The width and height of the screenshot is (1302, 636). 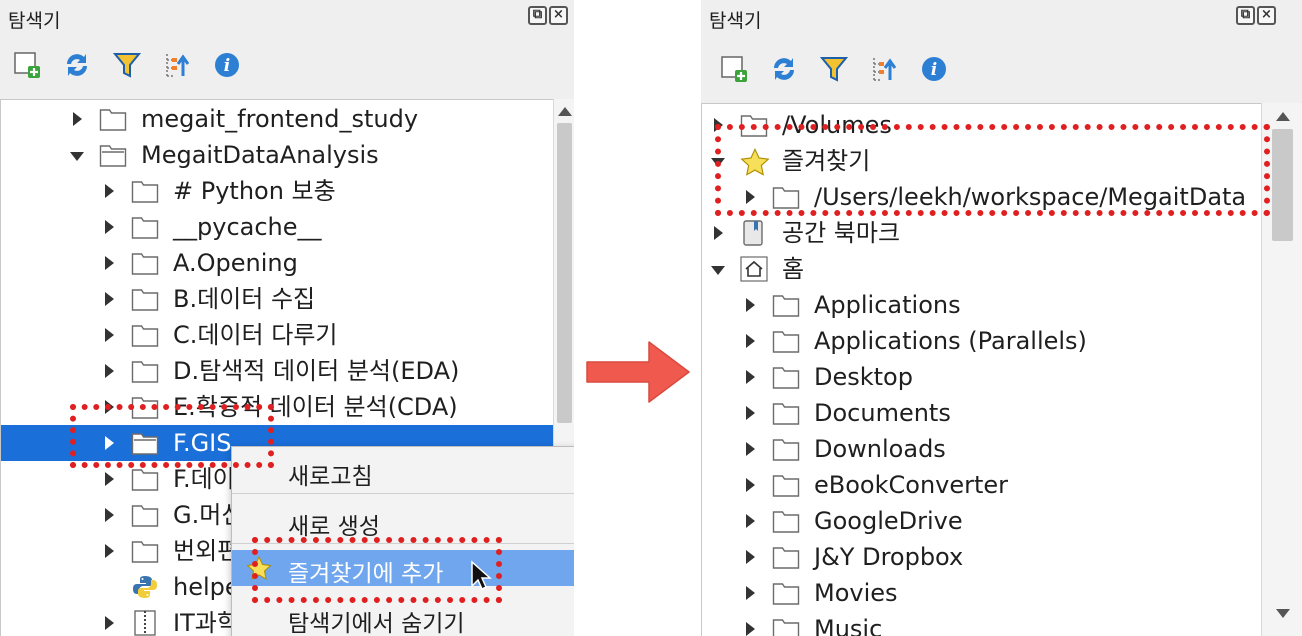 I want to click on tree-row: Applications (Parallels), so click(x=982, y=341).